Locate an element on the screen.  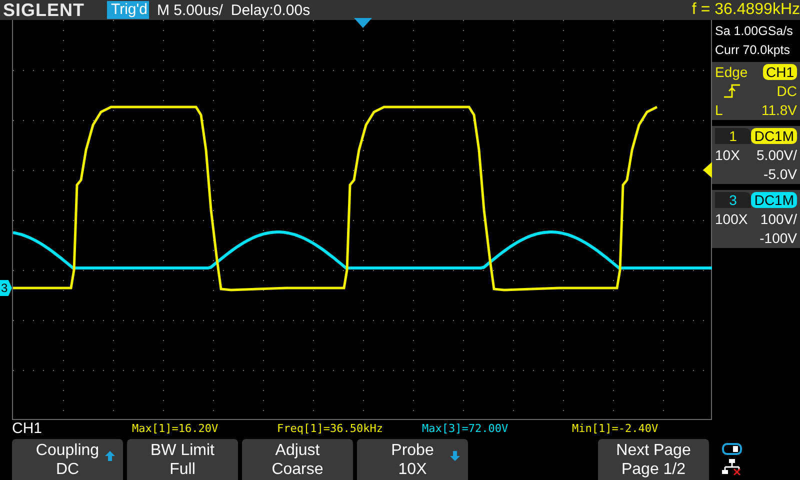
sample-rate: Sa 1.00GSa/s is located at coordinates (754, 31).